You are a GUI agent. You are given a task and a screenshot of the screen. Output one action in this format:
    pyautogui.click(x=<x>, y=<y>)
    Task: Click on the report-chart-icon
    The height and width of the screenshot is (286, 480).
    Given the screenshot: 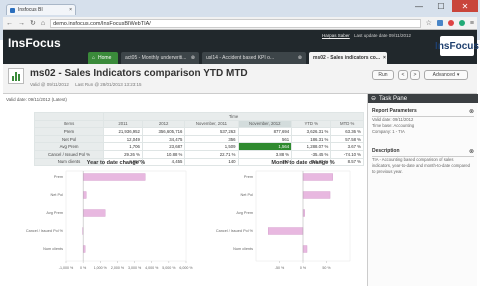 What is the action you would take?
    pyautogui.click(x=16, y=76)
    